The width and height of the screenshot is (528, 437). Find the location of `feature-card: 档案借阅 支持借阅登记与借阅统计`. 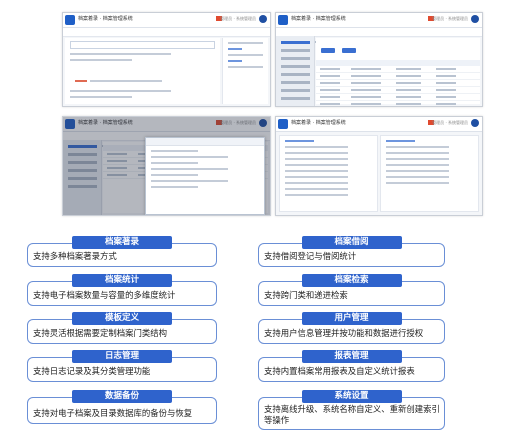

feature-card: 档案借阅 支持借阅登记与借阅统计 is located at coordinates (351, 251).